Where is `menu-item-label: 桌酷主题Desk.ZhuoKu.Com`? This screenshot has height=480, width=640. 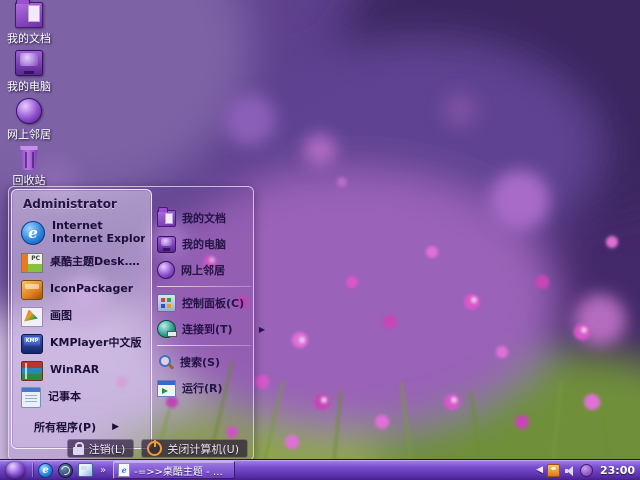 menu-item-label: 桌酷主题Desk.ZhuoKu.Com is located at coordinates (97, 262).